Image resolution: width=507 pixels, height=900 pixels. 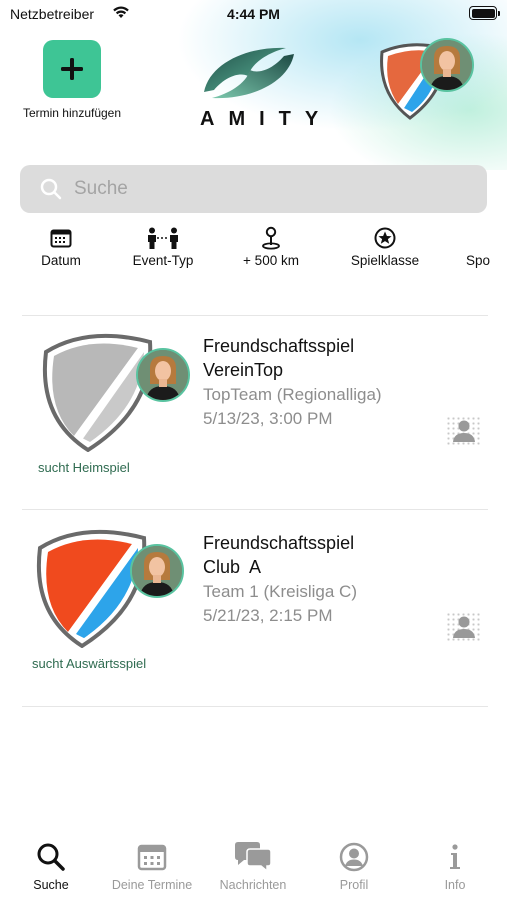 I want to click on amity-logo: AMITY, so click(x=261, y=88).